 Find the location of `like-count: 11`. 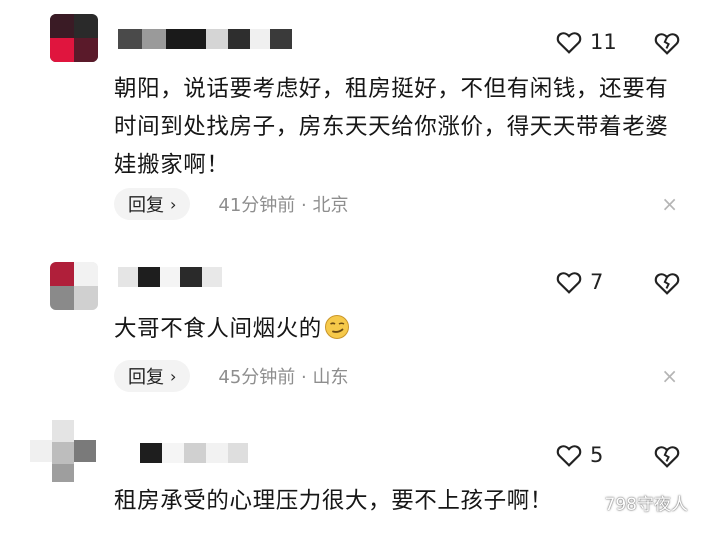

like-count: 11 is located at coordinates (603, 42).